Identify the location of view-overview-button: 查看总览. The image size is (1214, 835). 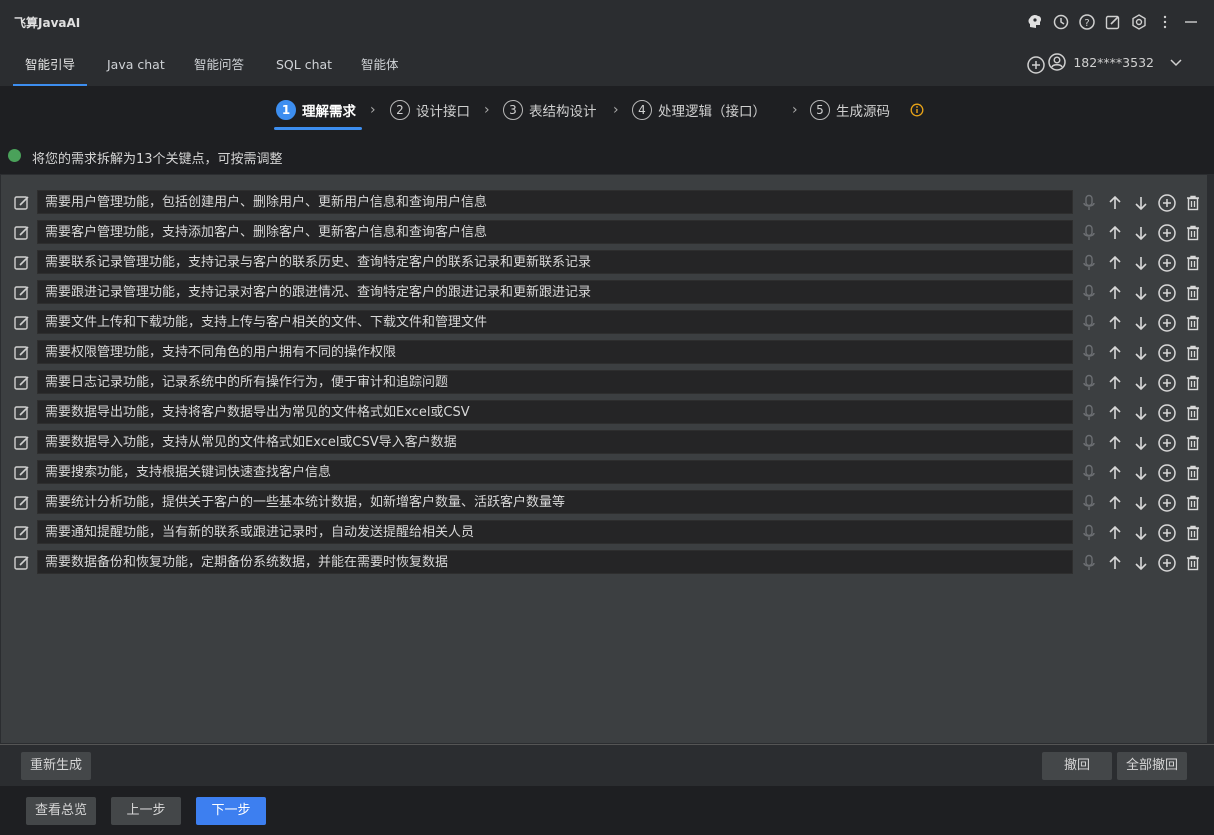
(61, 811).